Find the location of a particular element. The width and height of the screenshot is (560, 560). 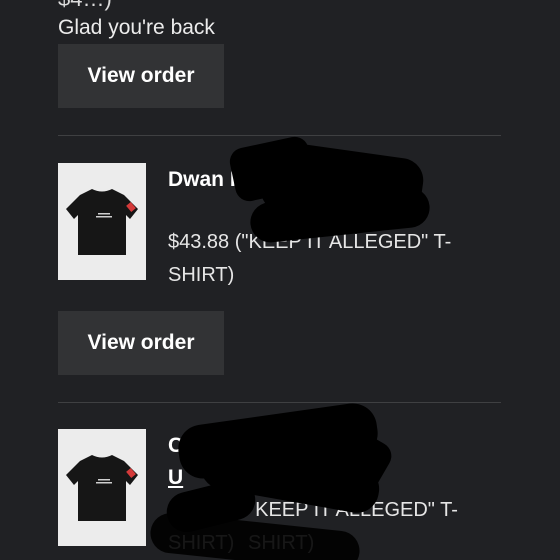

customer-name-line2: U is located at coordinates (176, 477).